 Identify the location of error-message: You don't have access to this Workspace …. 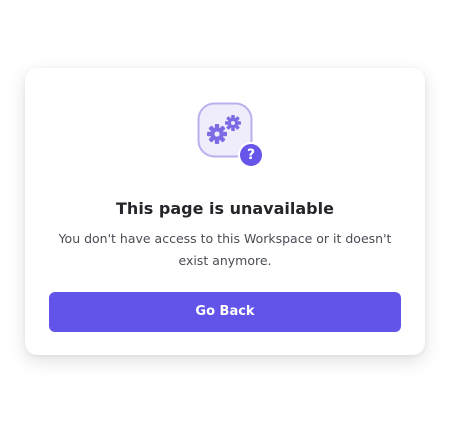
(225, 249).